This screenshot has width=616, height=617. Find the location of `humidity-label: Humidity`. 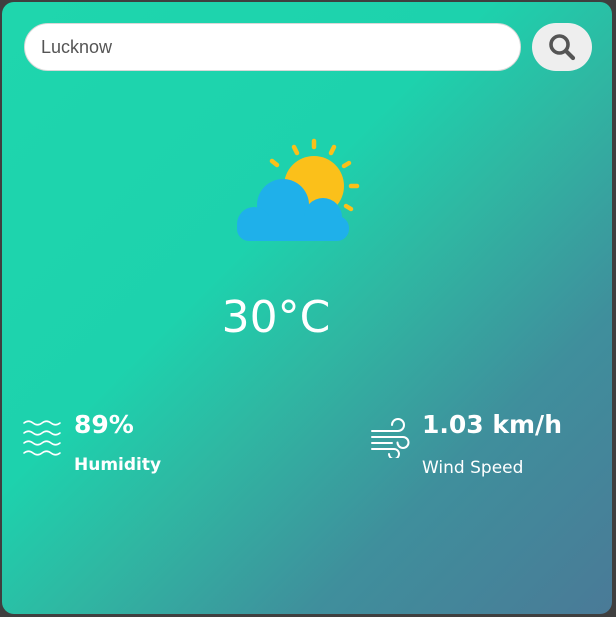

humidity-label: Humidity is located at coordinates (118, 465).